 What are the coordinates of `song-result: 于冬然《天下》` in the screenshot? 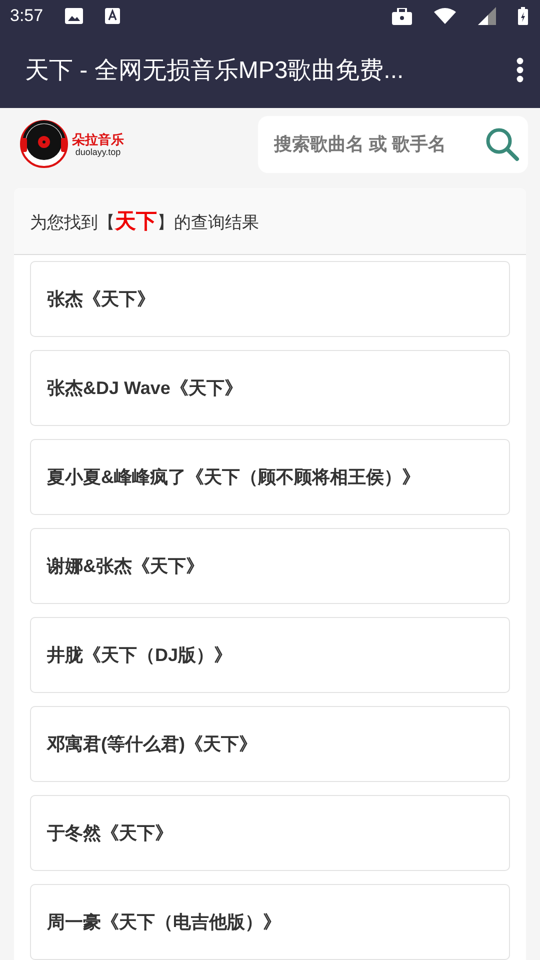 It's located at (270, 833).